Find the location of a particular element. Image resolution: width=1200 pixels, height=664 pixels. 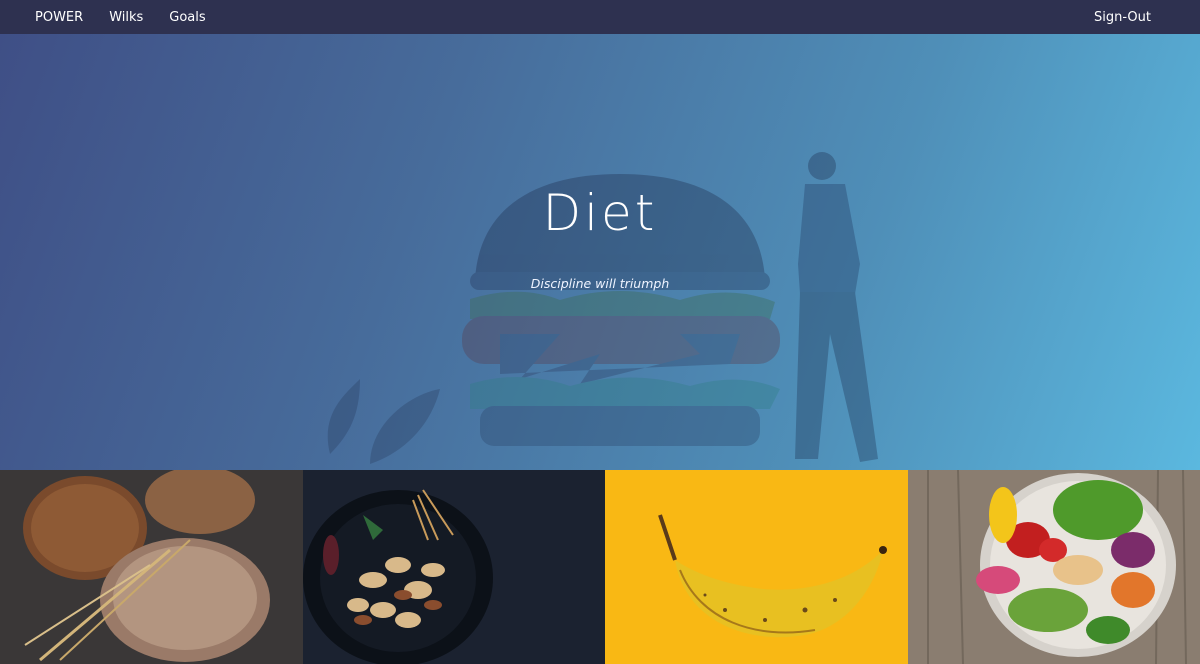

bread-photo is located at coordinates (151, 567).